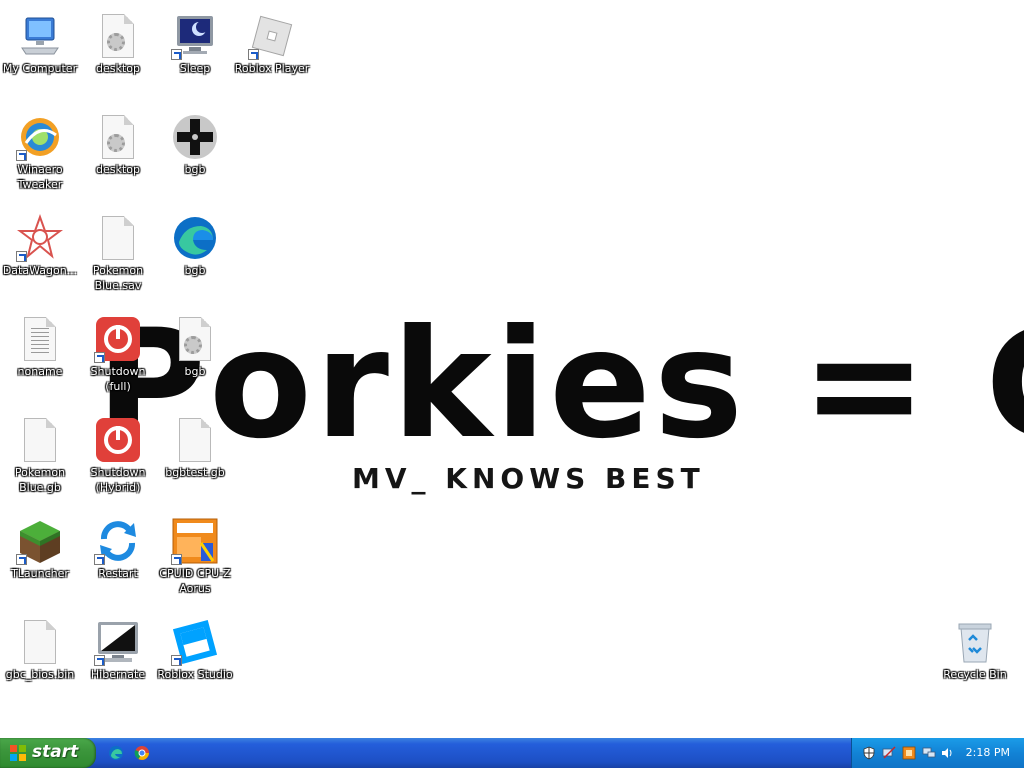 The height and width of the screenshot is (768, 1024). I want to click on network-offline-icon, so click(889, 752).